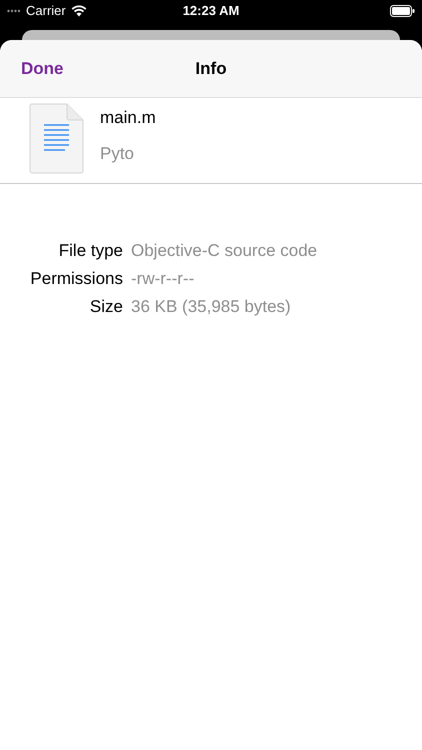  Describe the element at coordinates (211, 11) in the screenshot. I see `status-time: 12:23 AM` at that location.